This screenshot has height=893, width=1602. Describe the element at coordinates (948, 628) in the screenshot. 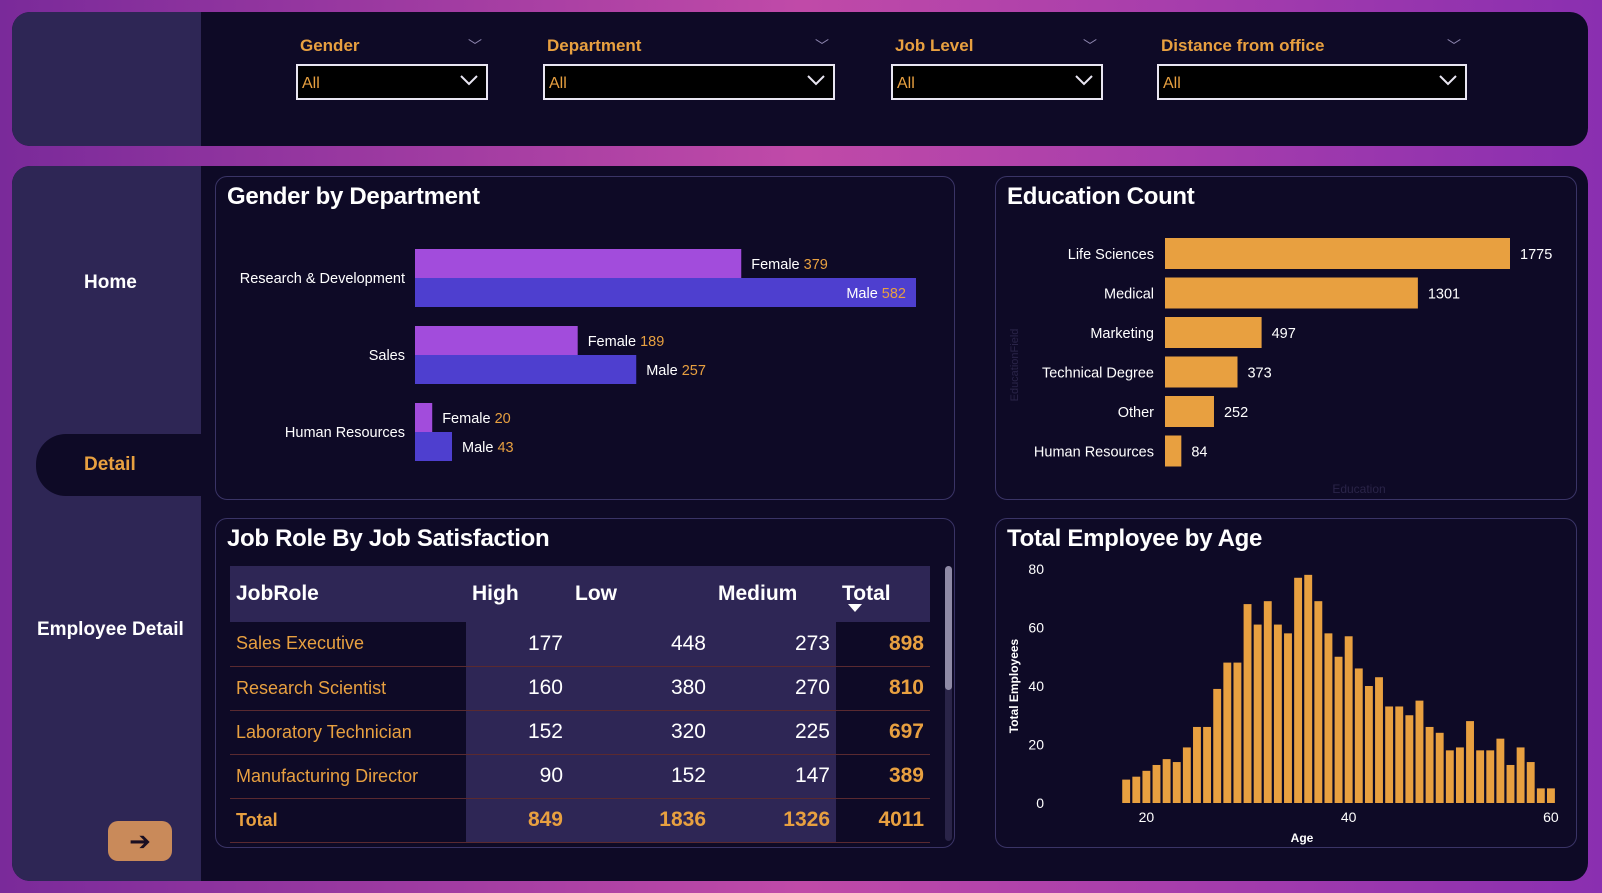

I see `scrollbar-thumb` at that location.